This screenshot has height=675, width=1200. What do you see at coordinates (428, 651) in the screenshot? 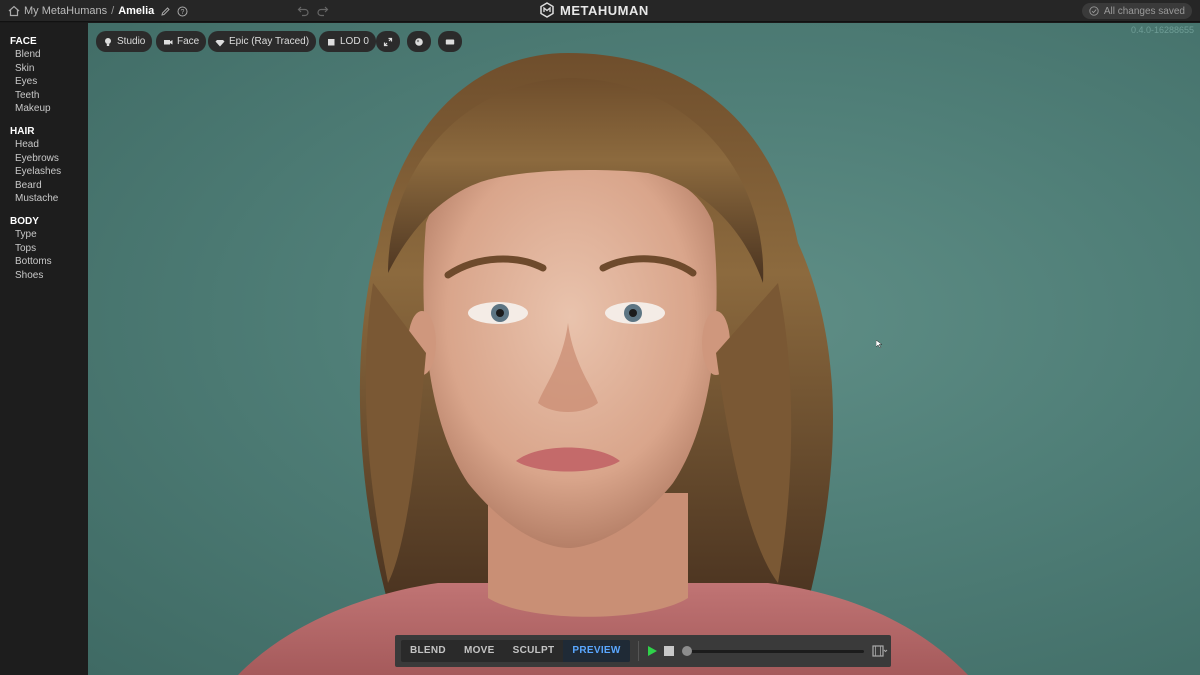
I see `mode-blend-button: BLEND` at bounding box center [428, 651].